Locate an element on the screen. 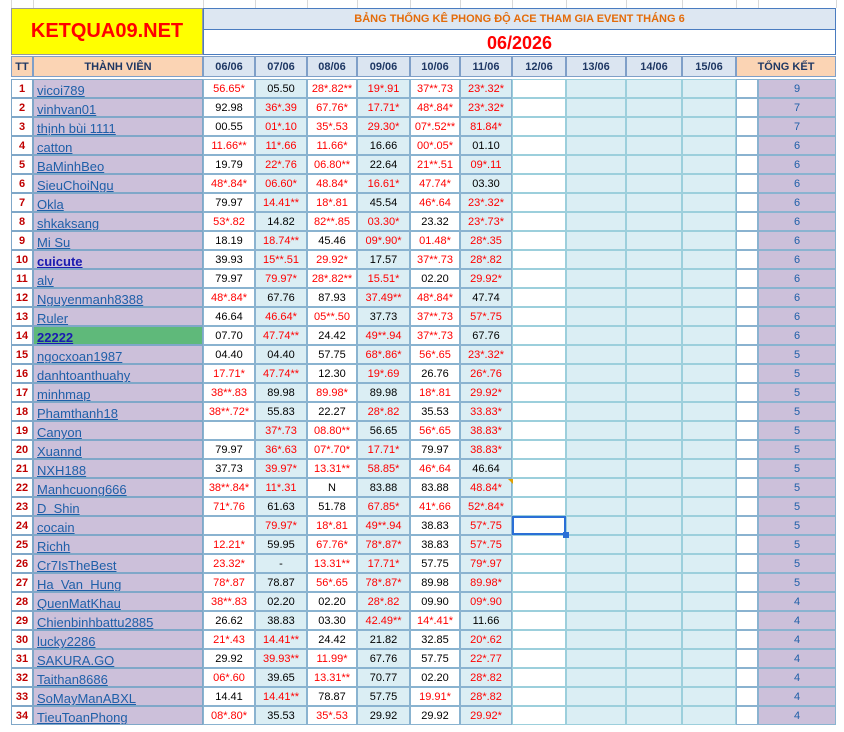 This screenshot has height=732, width=844. member-name-link: Ha_Van_Hung is located at coordinates (79, 584).